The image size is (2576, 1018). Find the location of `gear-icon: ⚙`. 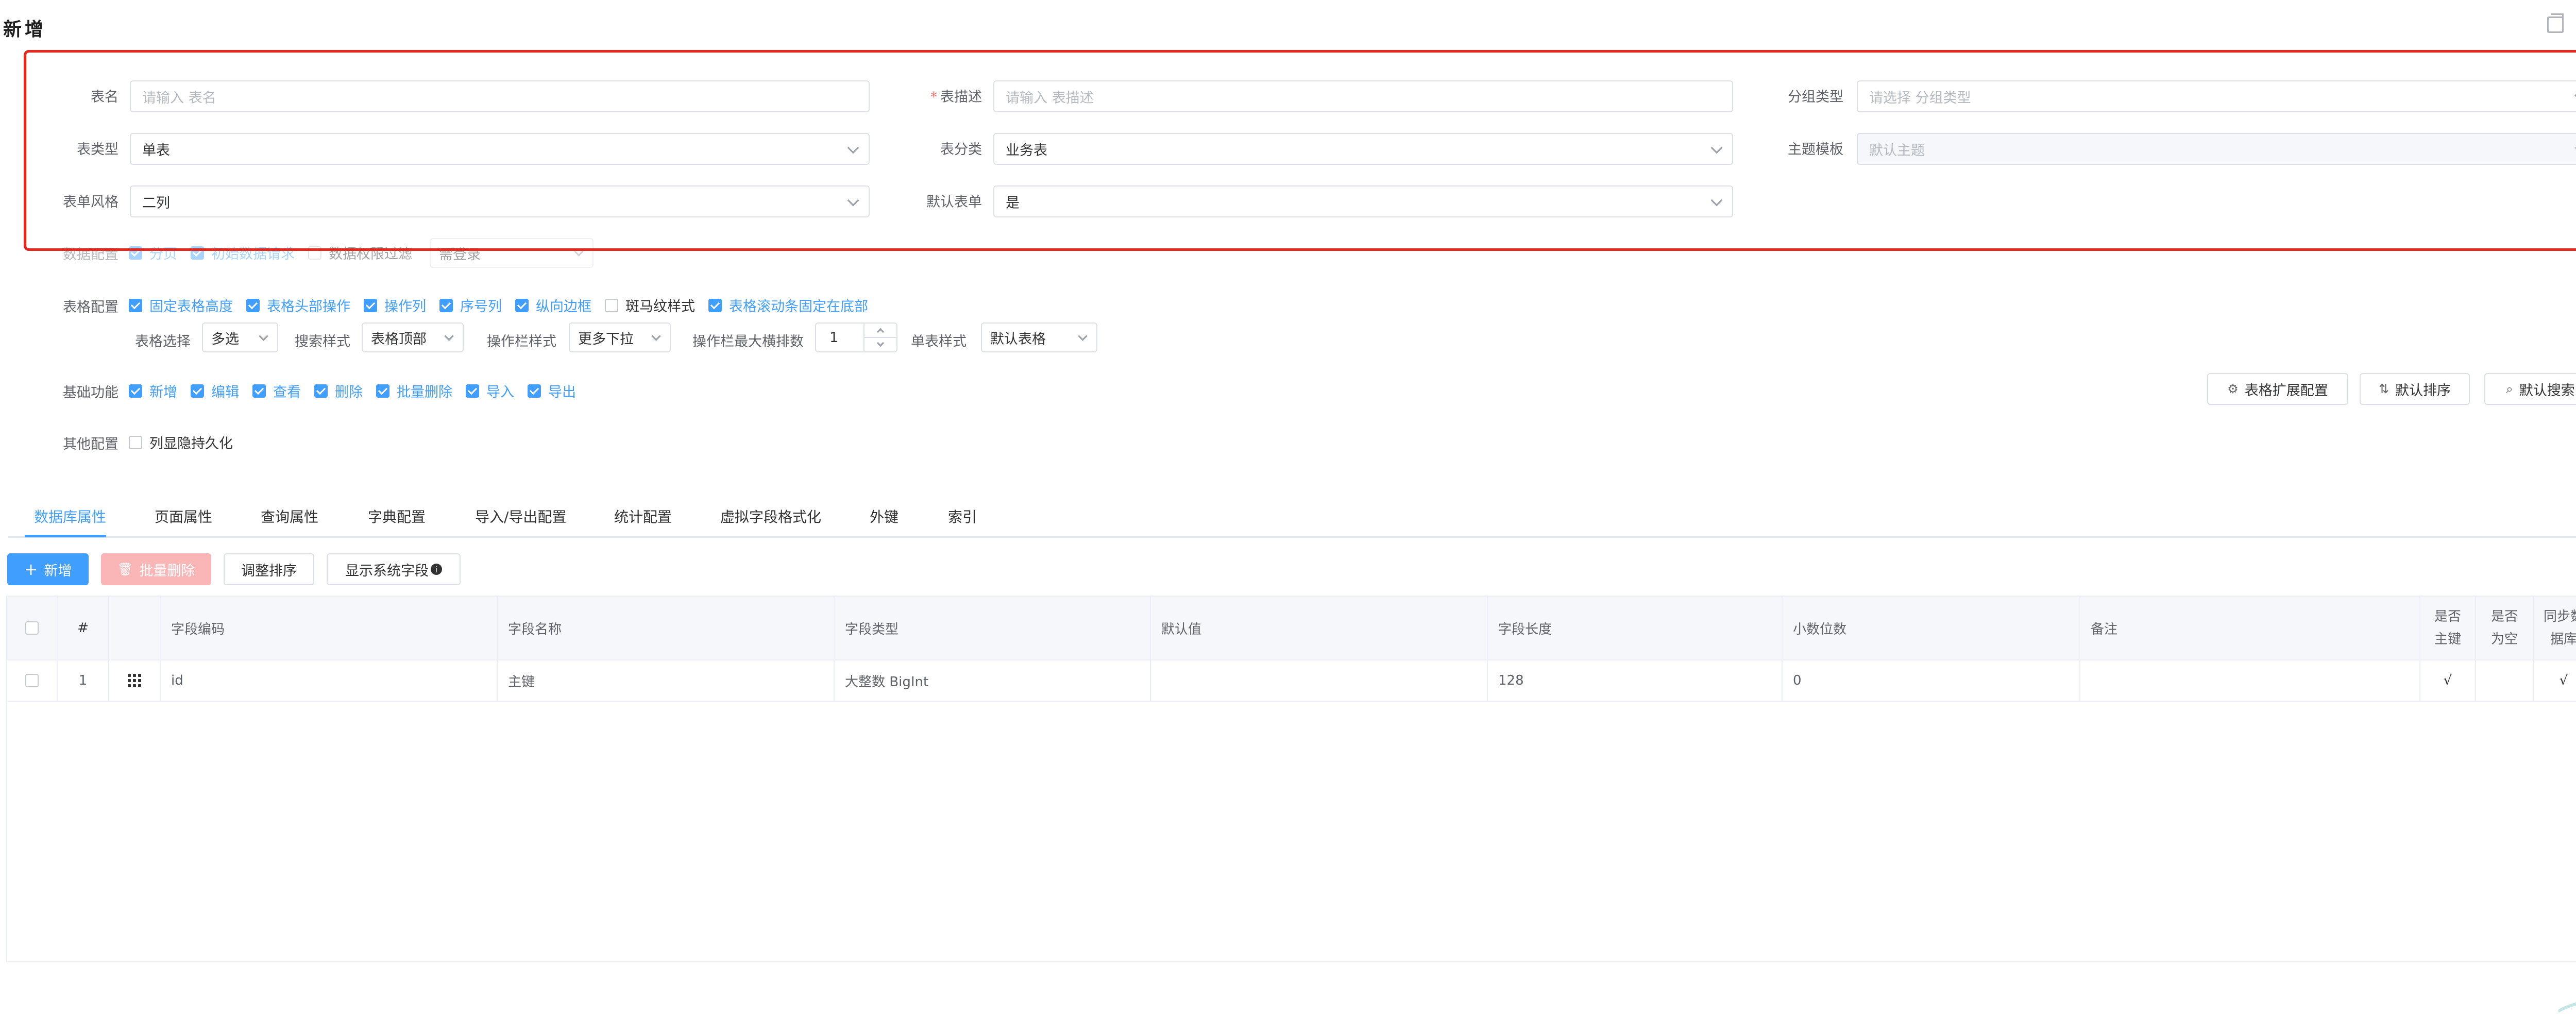

gear-icon: ⚙ is located at coordinates (2233, 389).